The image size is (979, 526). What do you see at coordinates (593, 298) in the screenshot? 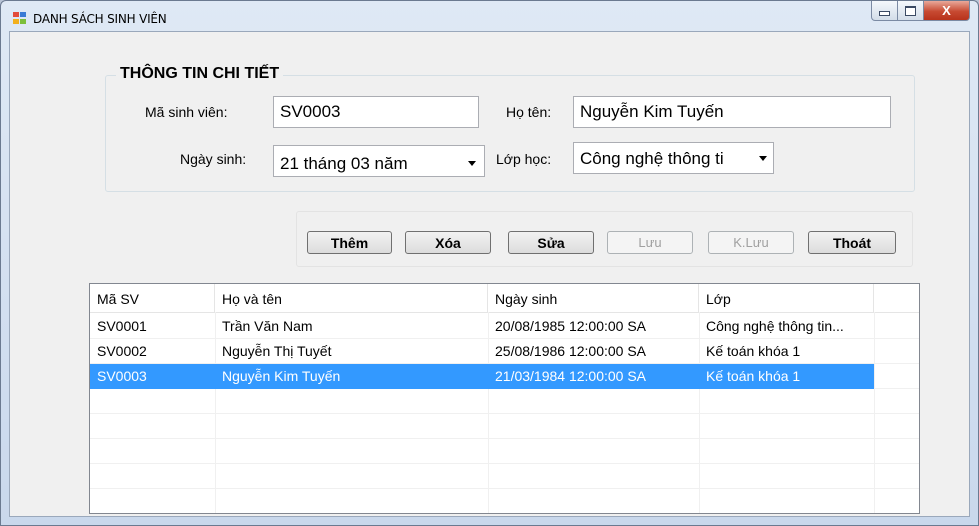
I see `column-header-dob: Ngày sinh` at bounding box center [593, 298].